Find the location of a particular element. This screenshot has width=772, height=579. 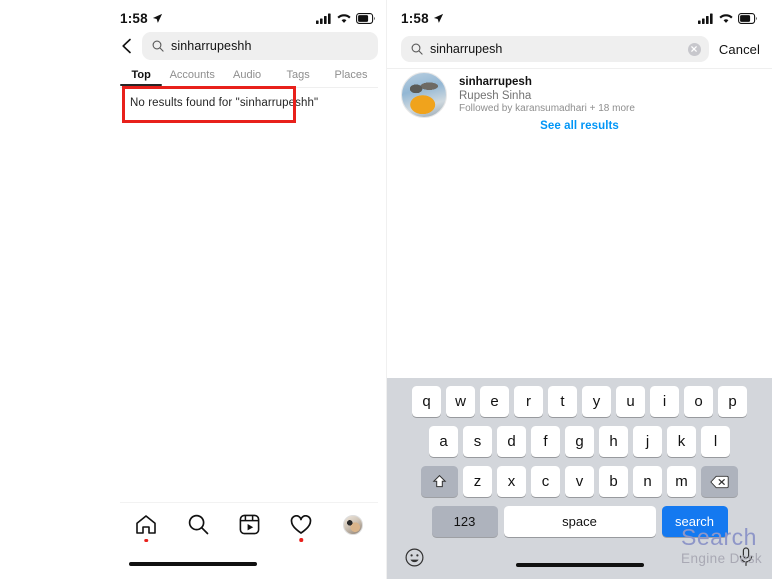

key-m: m is located at coordinates (681, 481).